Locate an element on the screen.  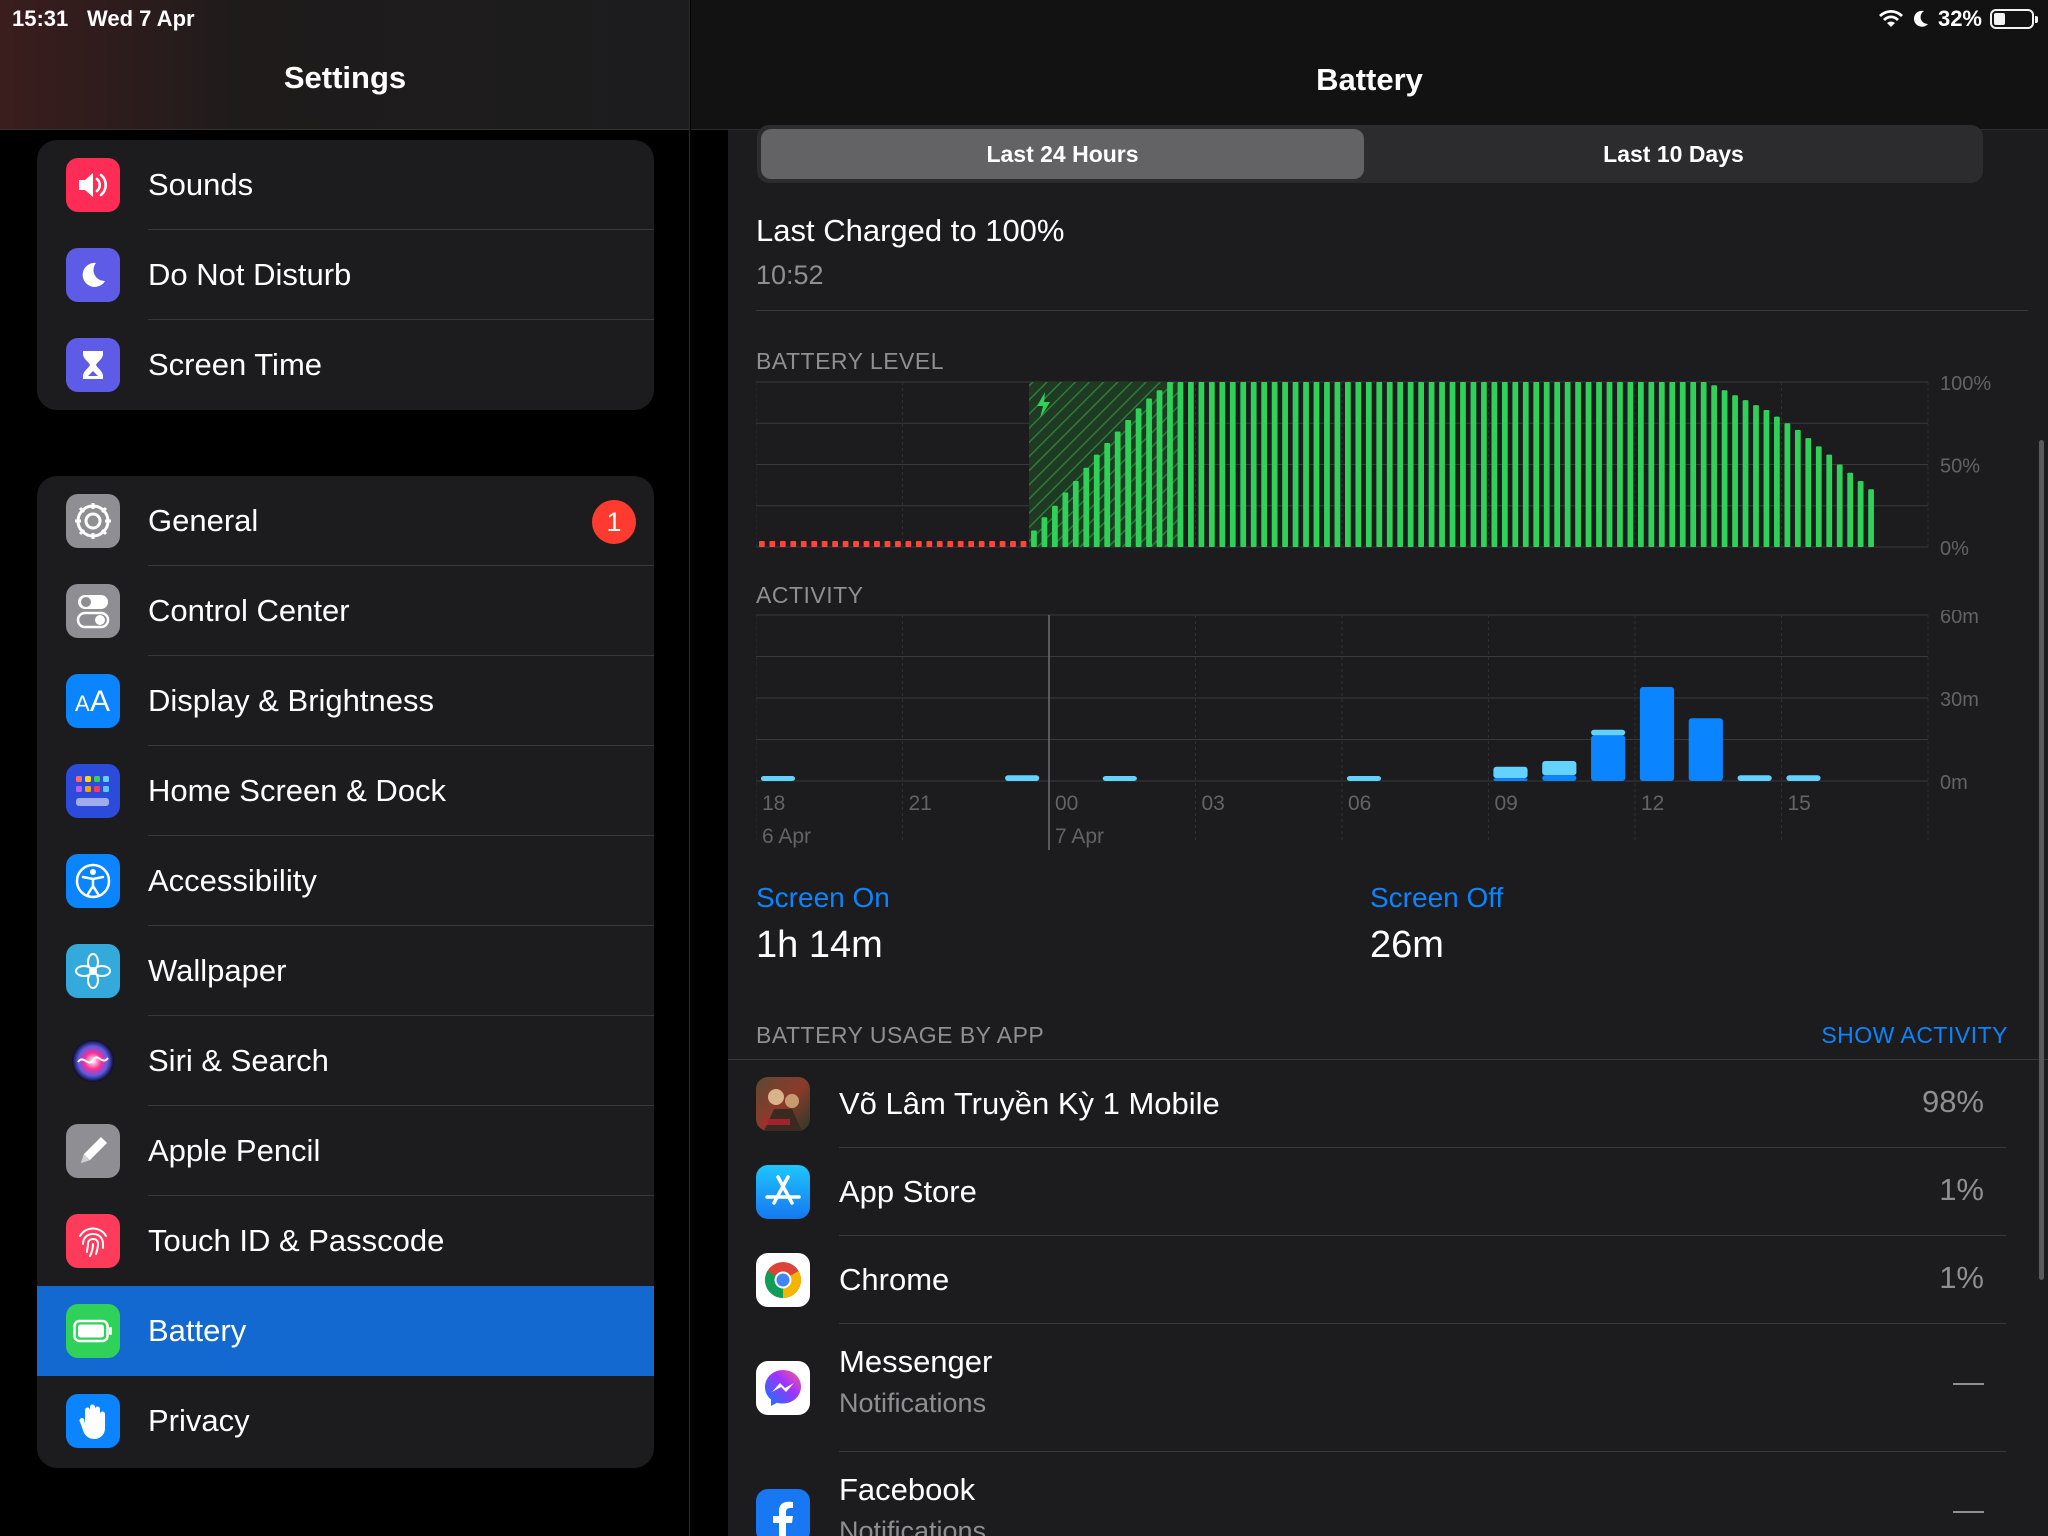
app-usage-percent: 98% is located at coordinates (1952, 1101).